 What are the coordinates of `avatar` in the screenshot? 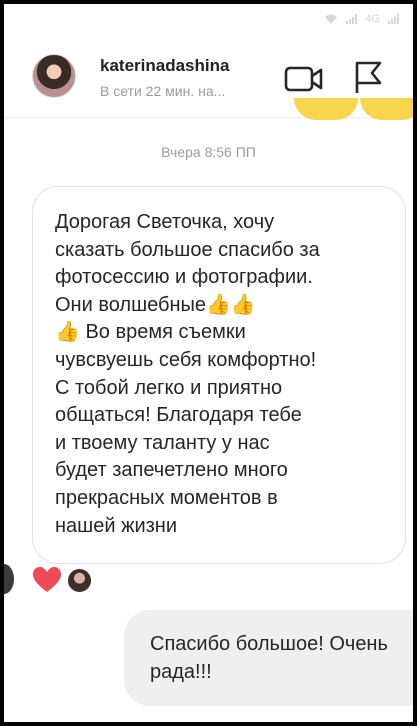 It's located at (54, 76).